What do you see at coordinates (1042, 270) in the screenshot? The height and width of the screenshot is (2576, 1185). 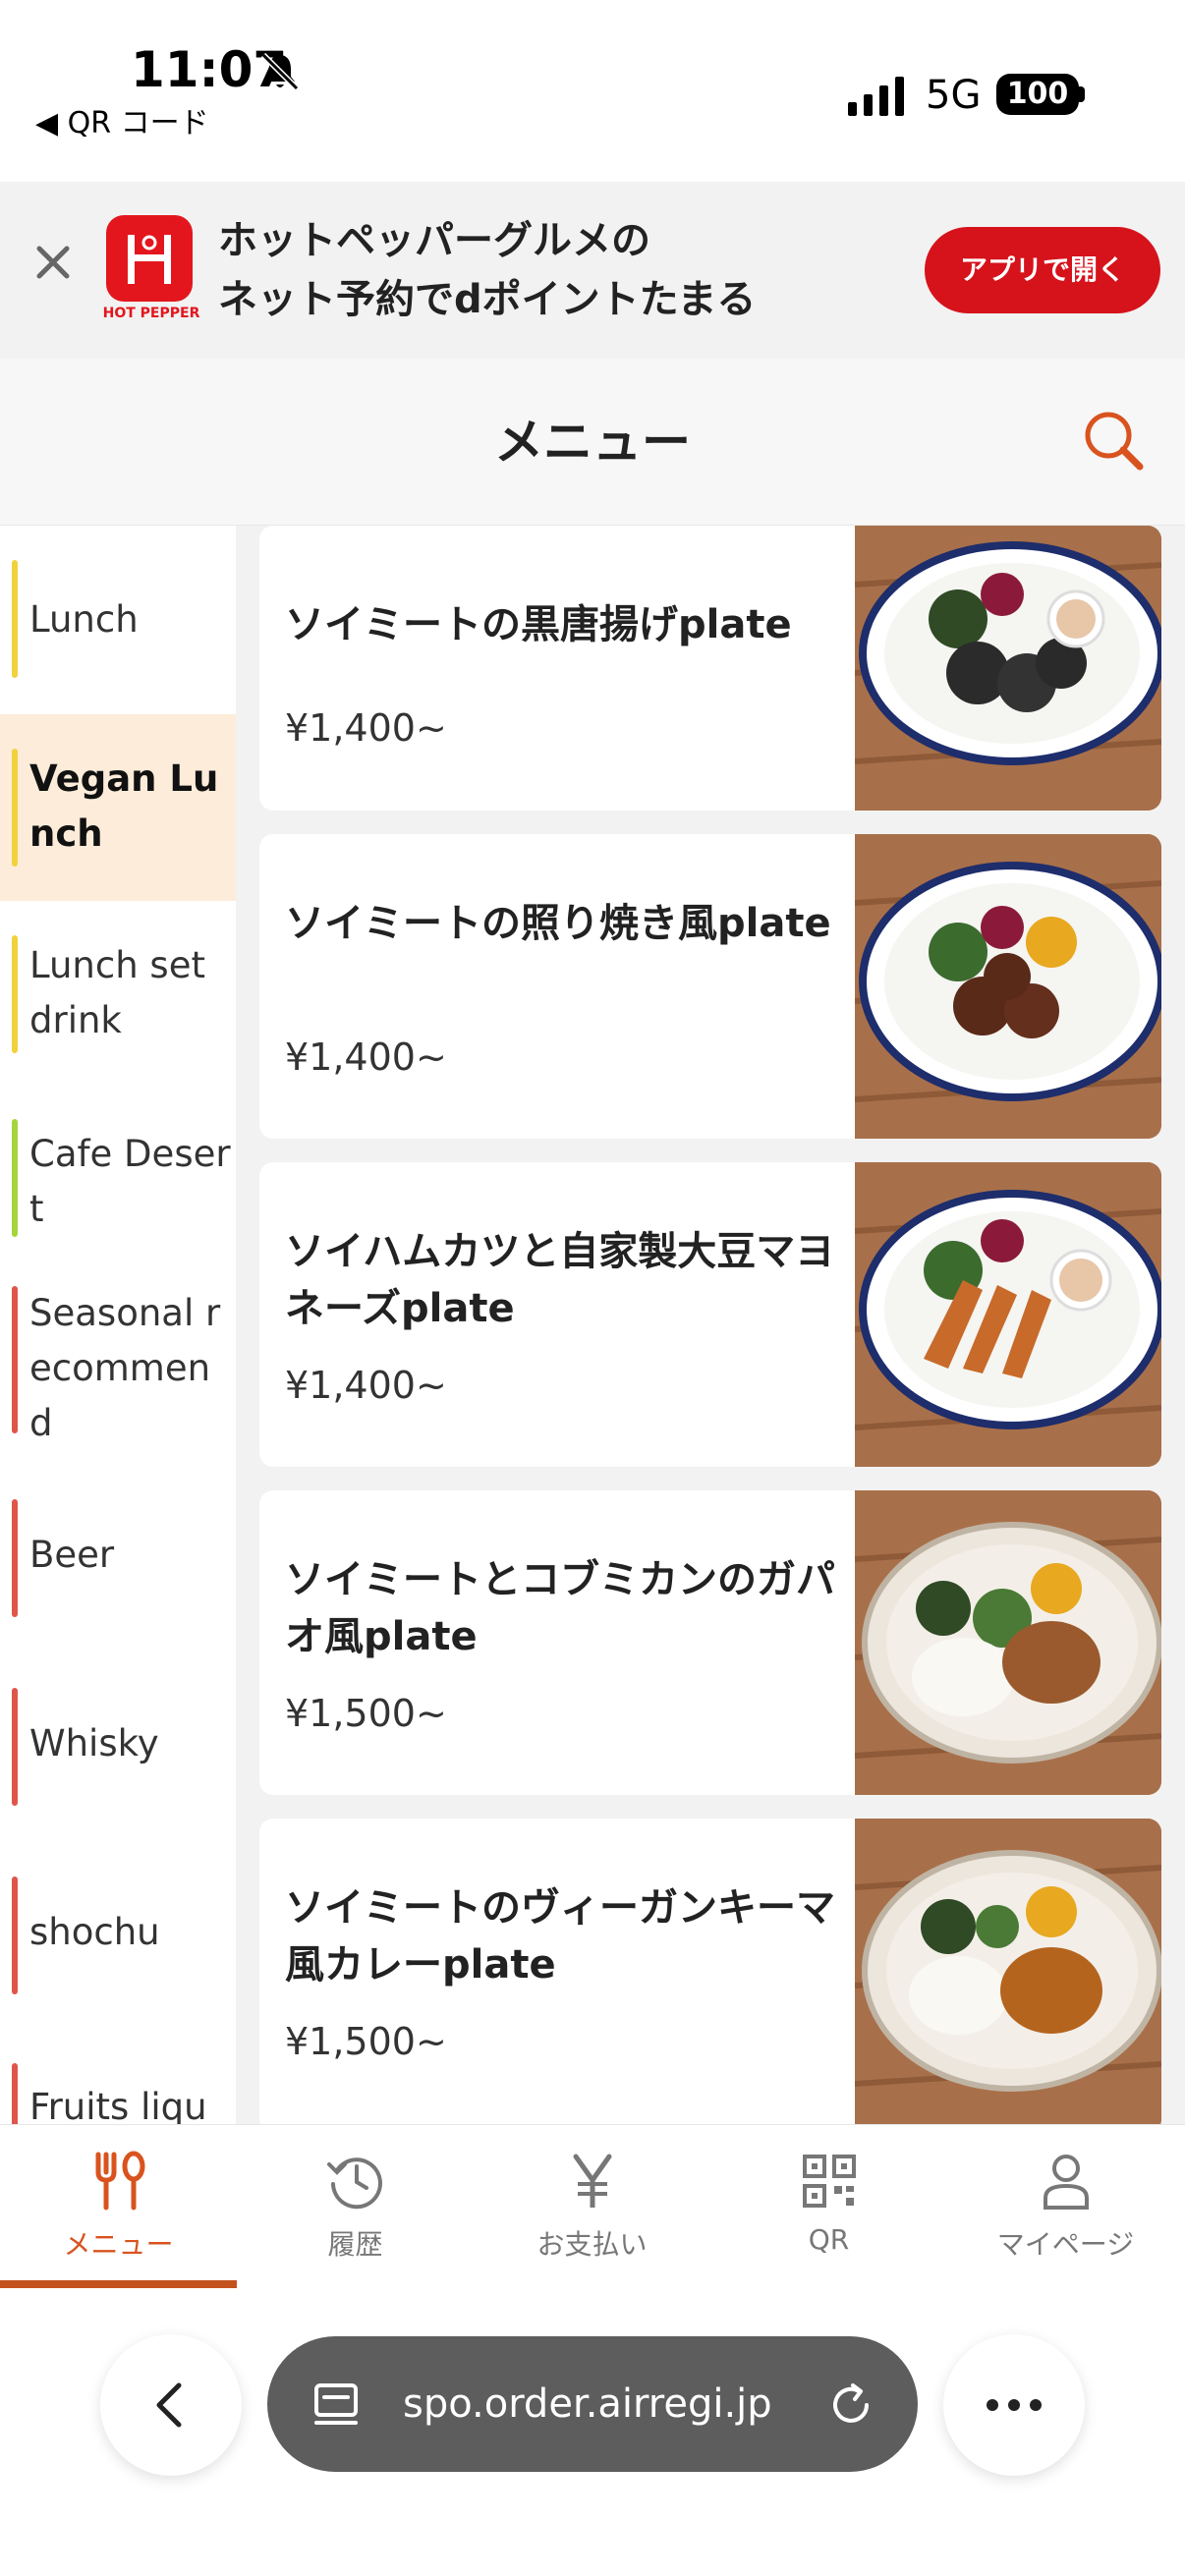 I see `open-in-app-button: アプリで開く` at bounding box center [1042, 270].